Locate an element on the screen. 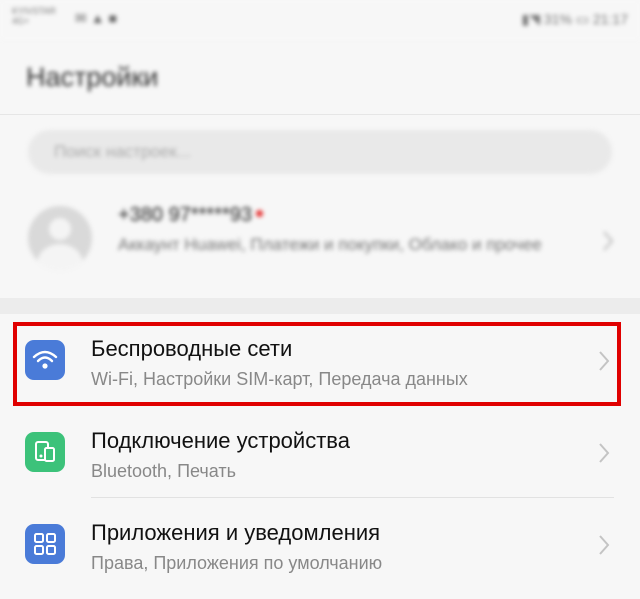  signal-icon: ▮◥ is located at coordinates (531, 19).